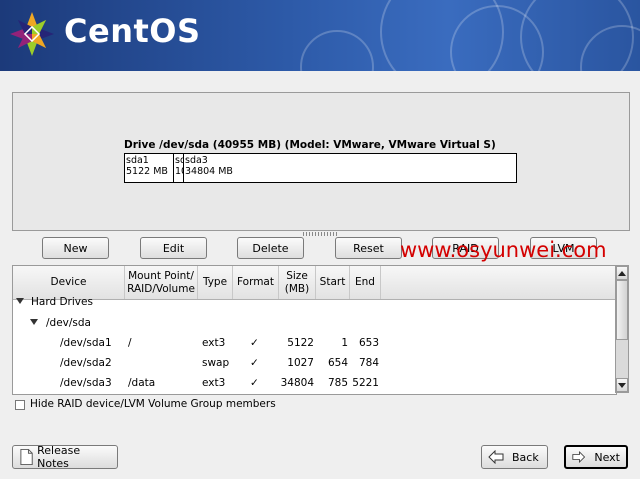 The image size is (640, 479). What do you see at coordinates (209, 171) in the screenshot?
I see `segment-size: 34804 MB` at bounding box center [209, 171].